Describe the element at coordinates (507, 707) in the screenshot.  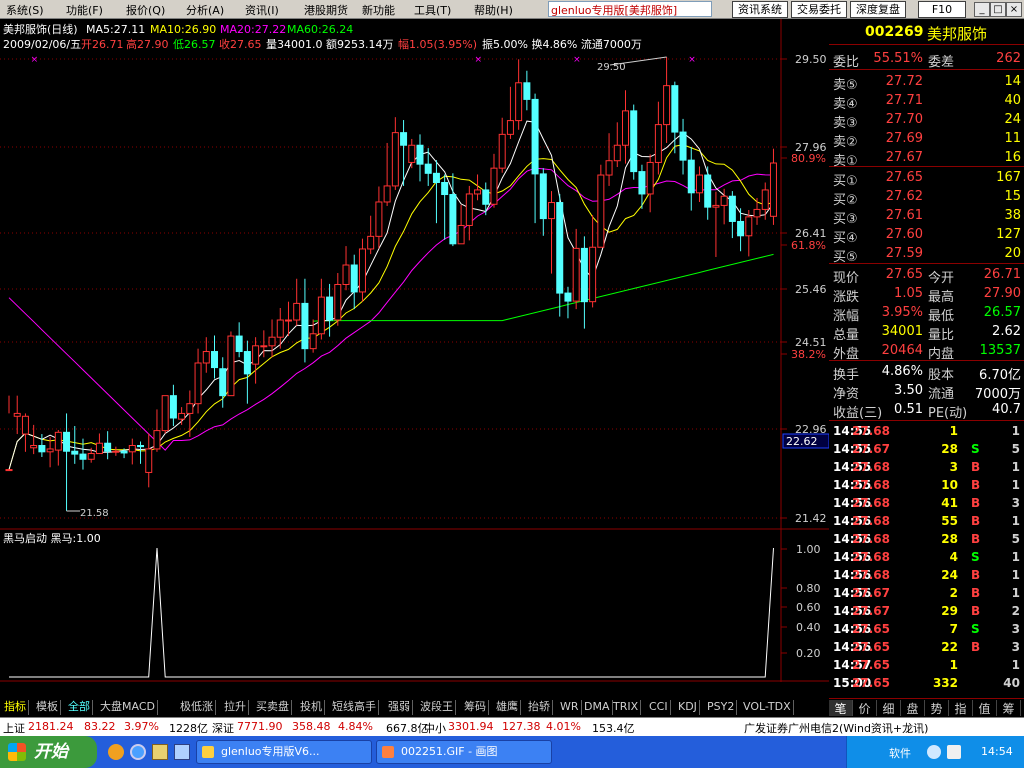
I see `indicator-tab: 雄鹰` at that location.